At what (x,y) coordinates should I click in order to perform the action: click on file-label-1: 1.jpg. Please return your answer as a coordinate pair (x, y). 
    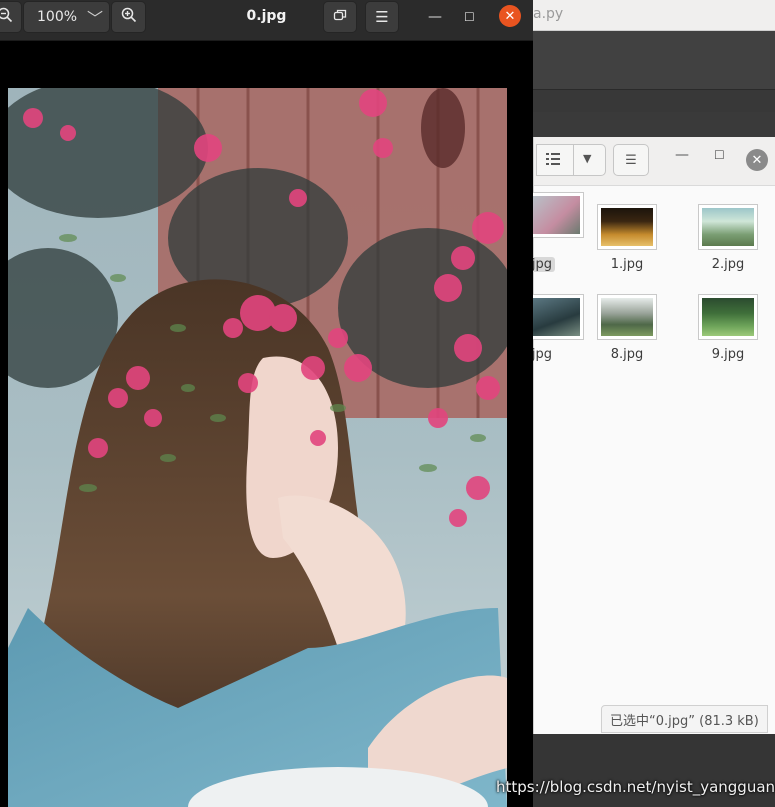
    Looking at the image, I should click on (627, 264).